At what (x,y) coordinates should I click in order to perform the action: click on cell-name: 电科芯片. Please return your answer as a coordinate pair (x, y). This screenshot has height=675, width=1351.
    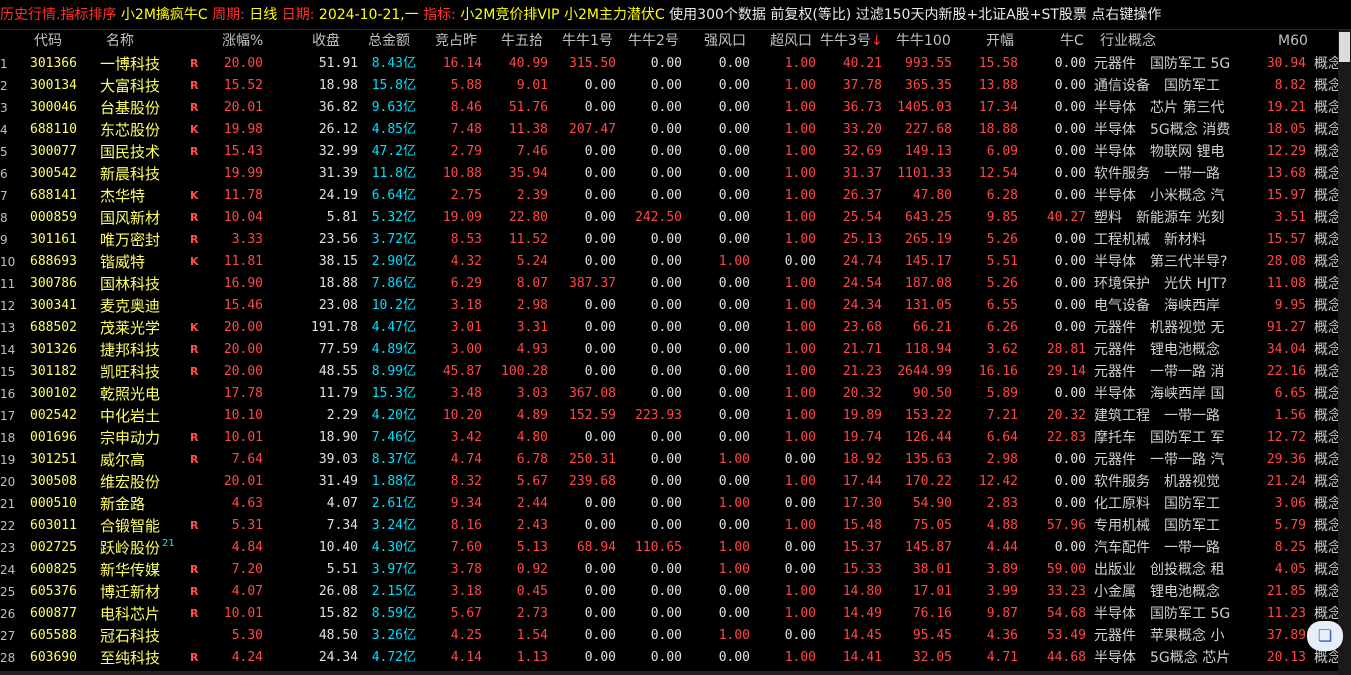
    Looking at the image, I should click on (130, 614).